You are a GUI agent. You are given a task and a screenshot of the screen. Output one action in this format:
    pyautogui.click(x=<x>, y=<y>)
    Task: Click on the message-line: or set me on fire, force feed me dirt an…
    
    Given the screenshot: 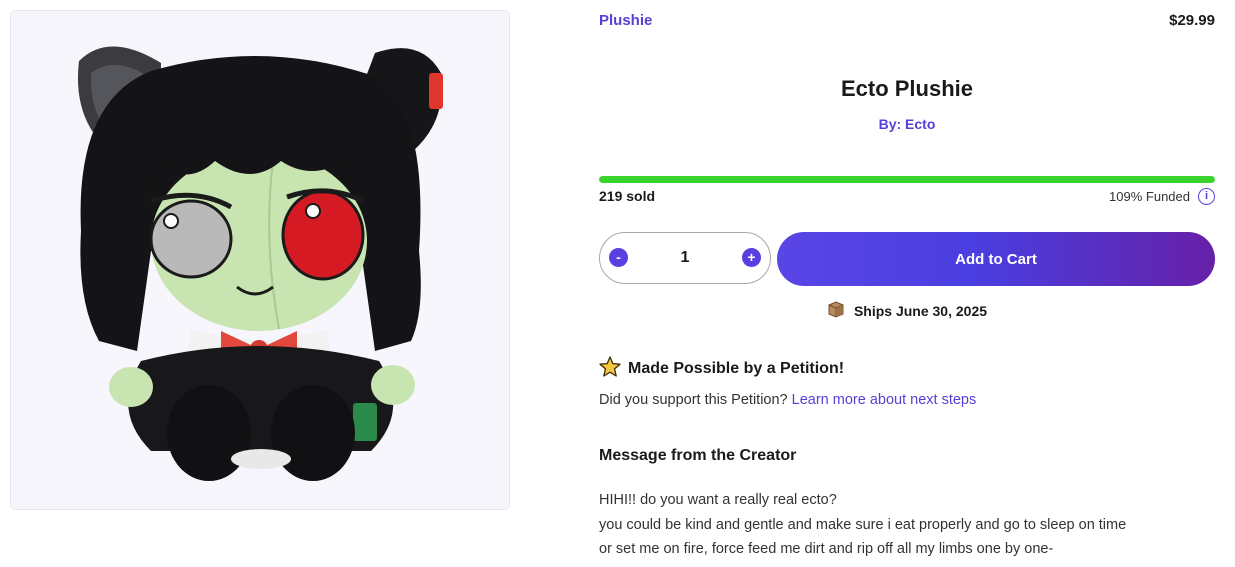 What is the action you would take?
    pyautogui.click(x=826, y=549)
    